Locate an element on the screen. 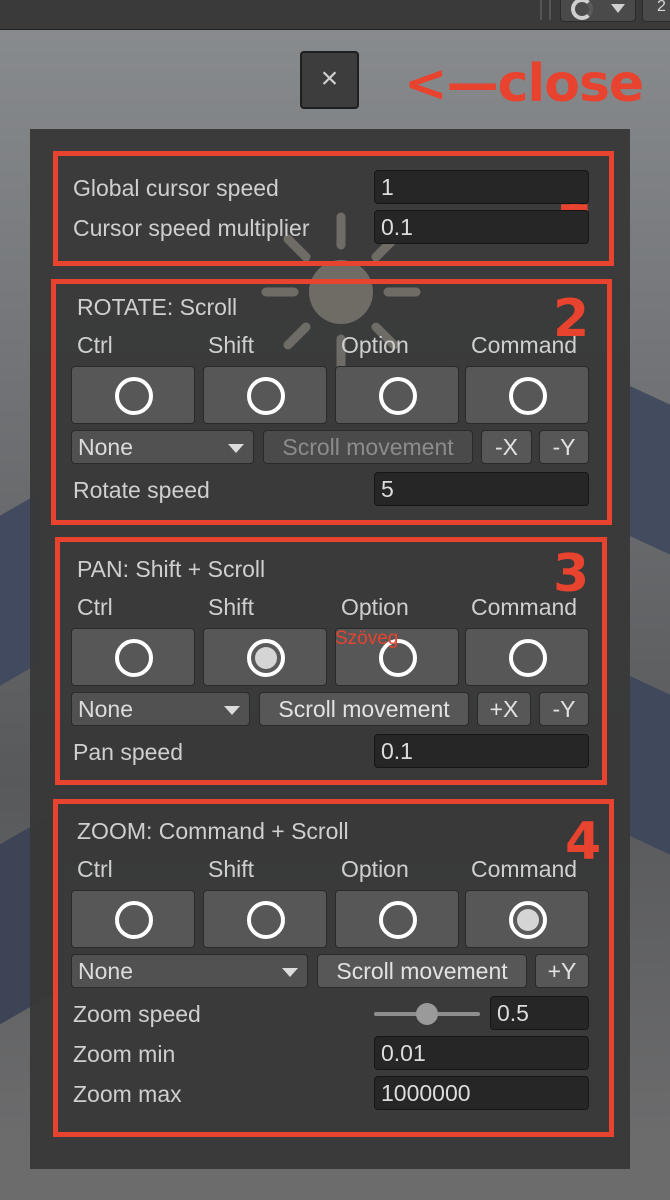 This screenshot has width=670, height=1200. rotate-ctrl-toggle is located at coordinates (133, 395).